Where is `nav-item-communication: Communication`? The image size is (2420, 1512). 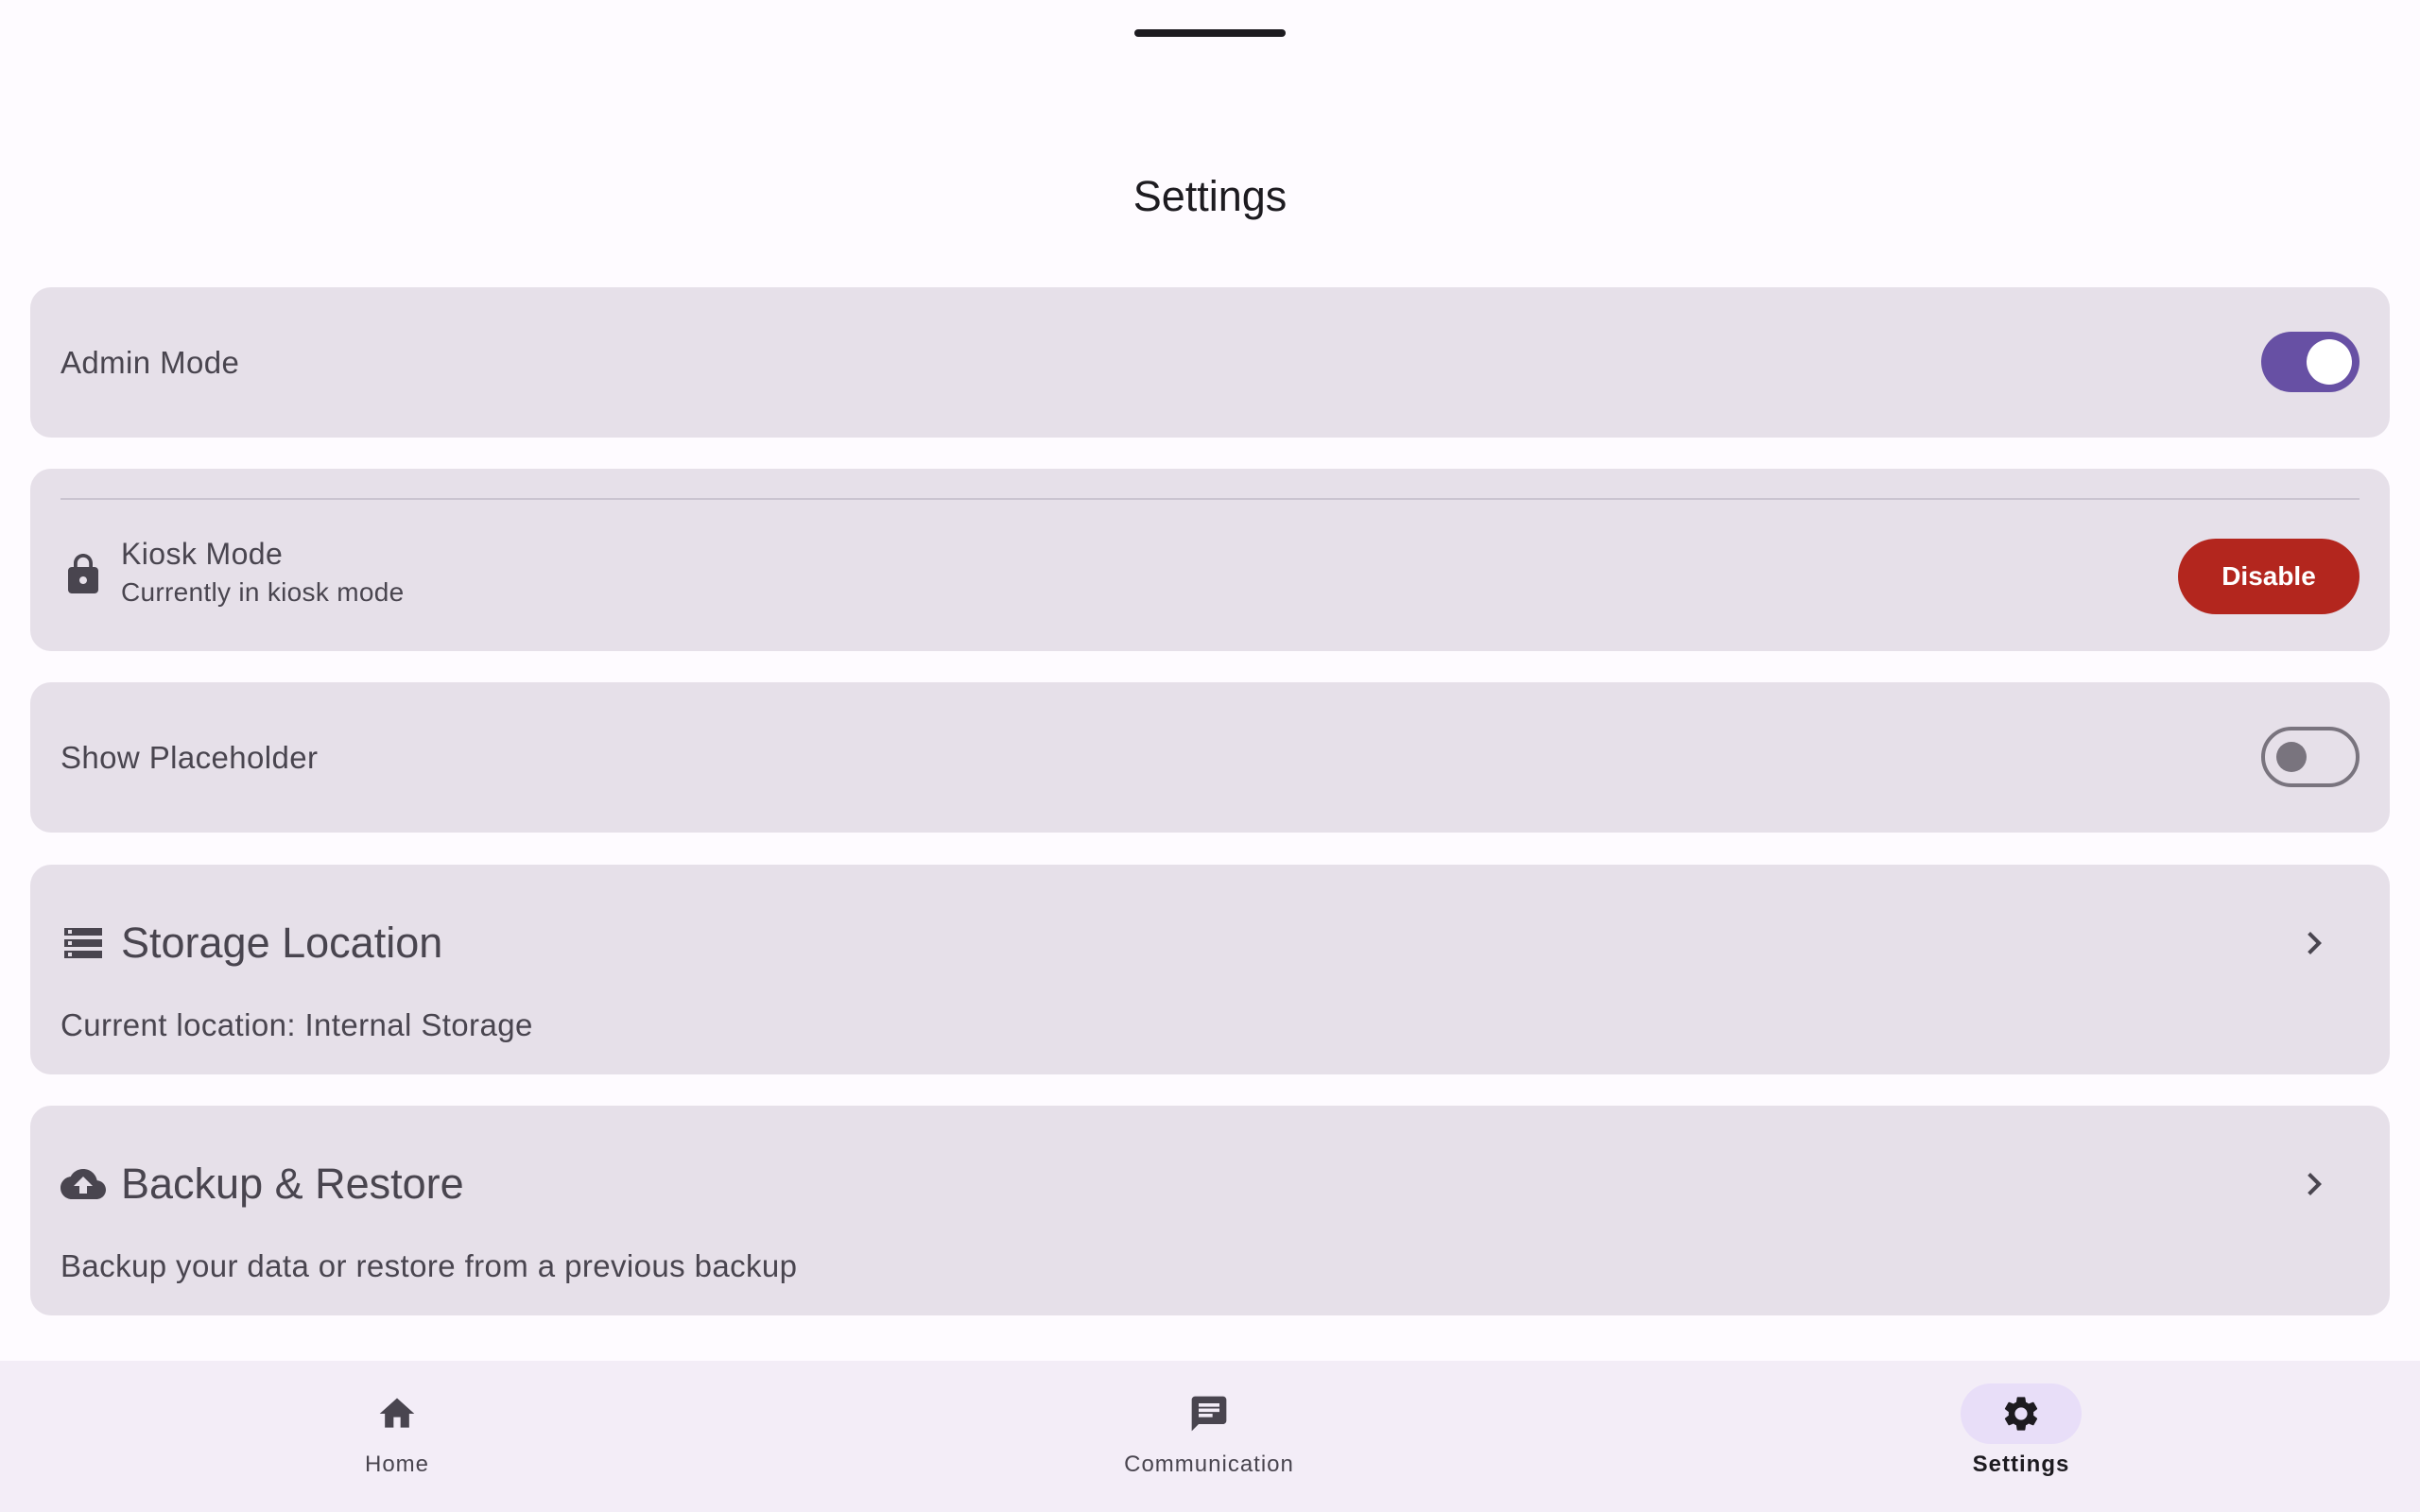
nav-item-communication: Communication is located at coordinates (1209, 1436).